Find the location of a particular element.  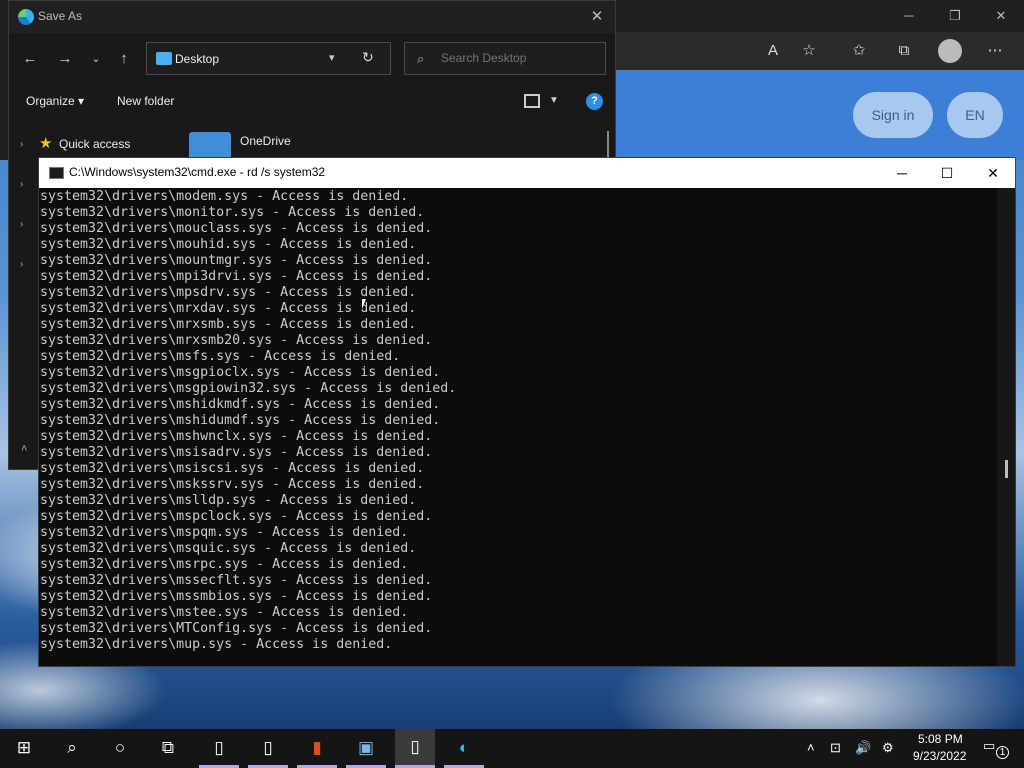

sign-in-button: Sign in is located at coordinates (893, 115).